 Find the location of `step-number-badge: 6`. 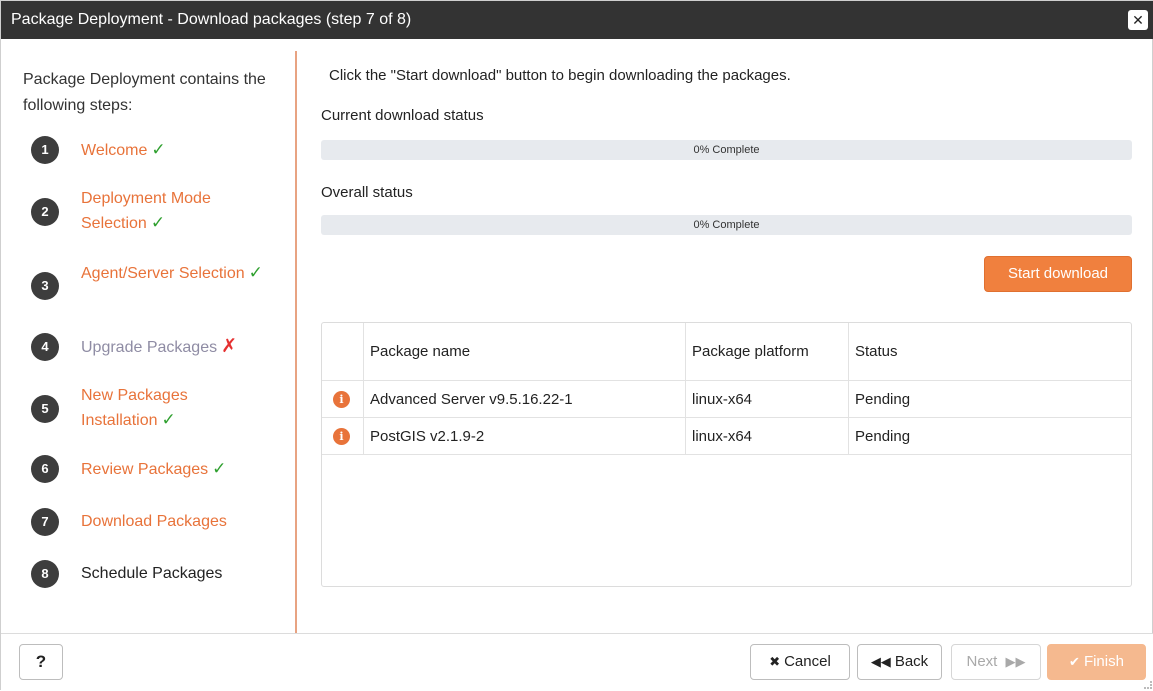

step-number-badge: 6 is located at coordinates (45, 469).